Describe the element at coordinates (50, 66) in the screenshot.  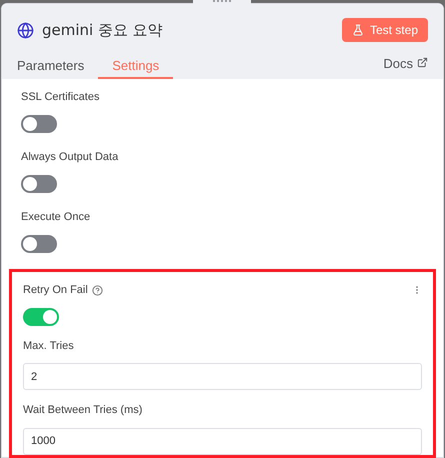
I see `tab: Parameters` at that location.